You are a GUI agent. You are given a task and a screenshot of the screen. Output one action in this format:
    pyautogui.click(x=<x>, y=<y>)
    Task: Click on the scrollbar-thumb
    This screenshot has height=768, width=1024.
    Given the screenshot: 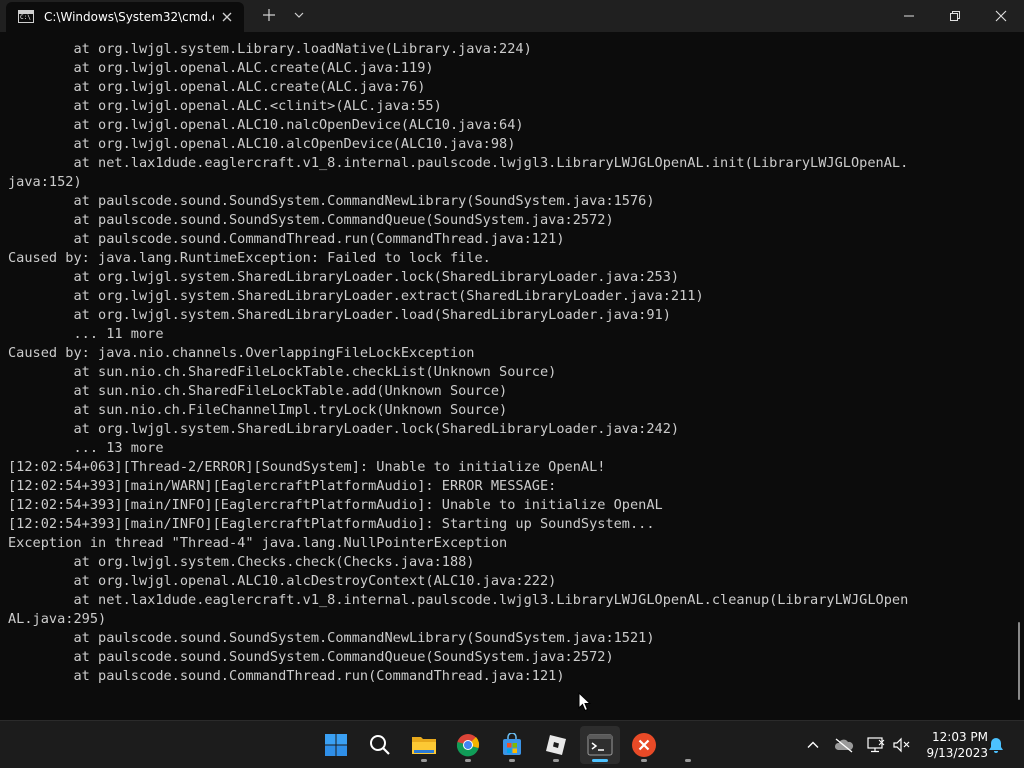 What is the action you would take?
    pyautogui.click(x=1019, y=661)
    